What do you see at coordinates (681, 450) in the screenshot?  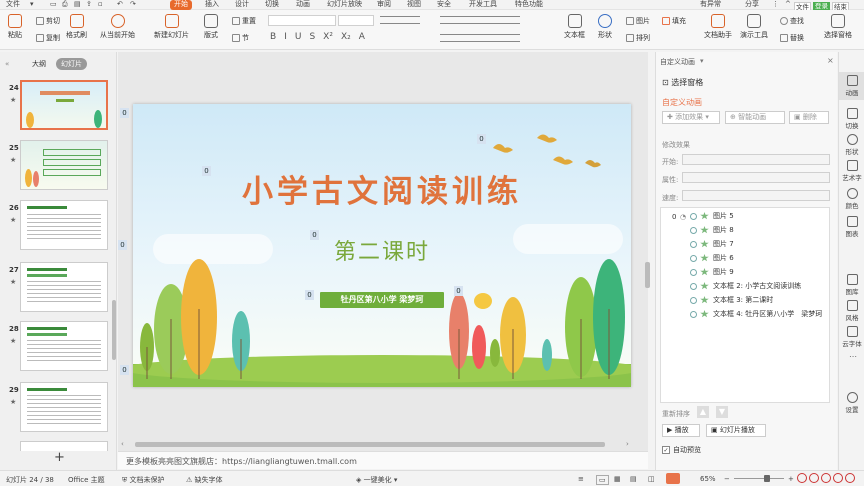 I see `autopreview-checkbox: ✓ 自动预览` at bounding box center [681, 450].